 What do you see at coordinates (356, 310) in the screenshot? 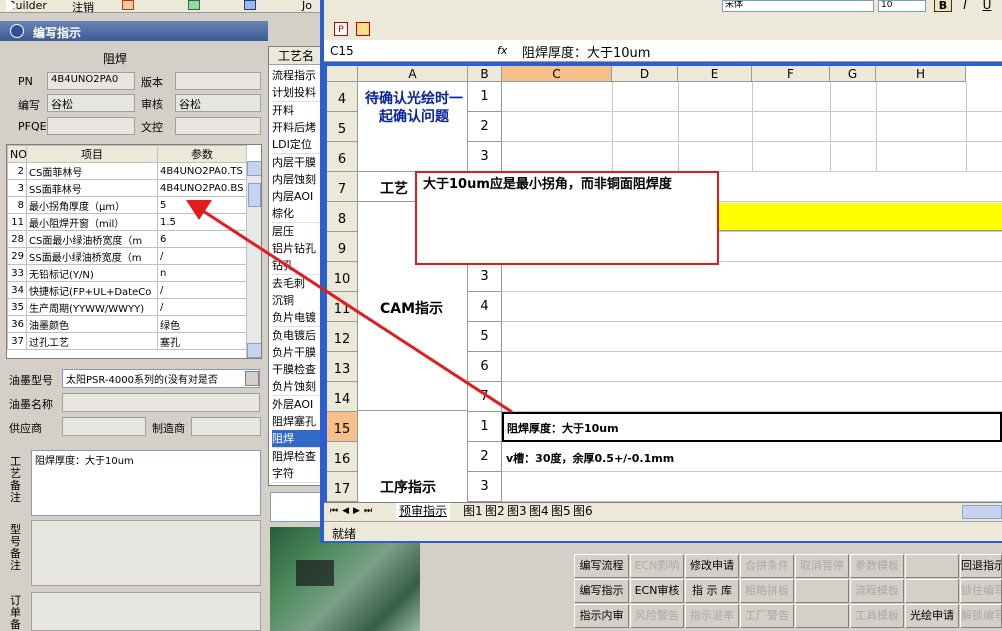
I see `red-arrow-line` at bounding box center [356, 310].